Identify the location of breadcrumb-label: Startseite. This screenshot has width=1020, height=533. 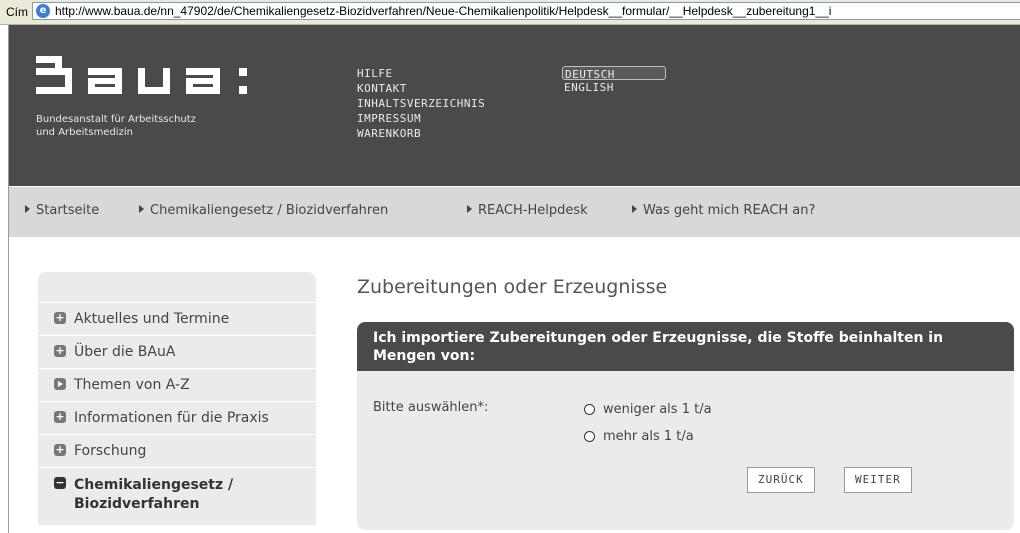
(68, 210).